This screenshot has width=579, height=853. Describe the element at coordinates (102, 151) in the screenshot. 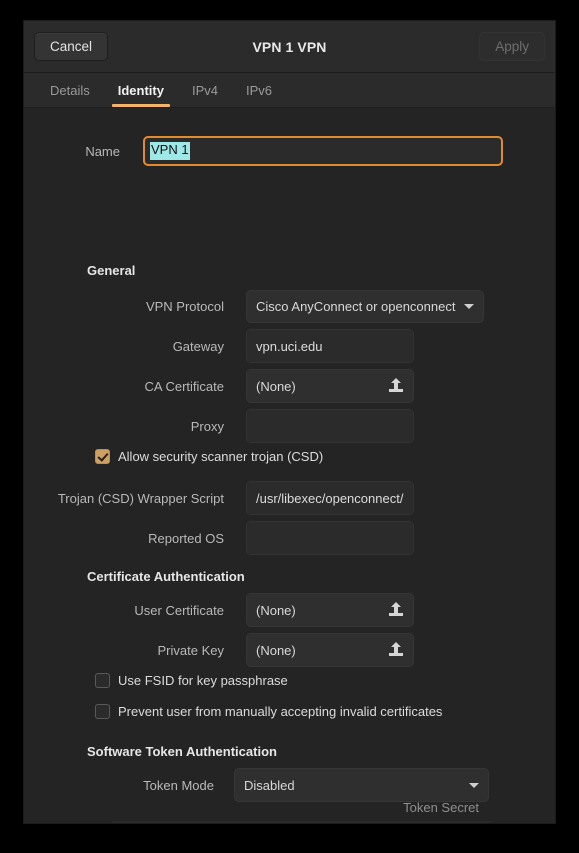

I see `name-label: Name` at that location.